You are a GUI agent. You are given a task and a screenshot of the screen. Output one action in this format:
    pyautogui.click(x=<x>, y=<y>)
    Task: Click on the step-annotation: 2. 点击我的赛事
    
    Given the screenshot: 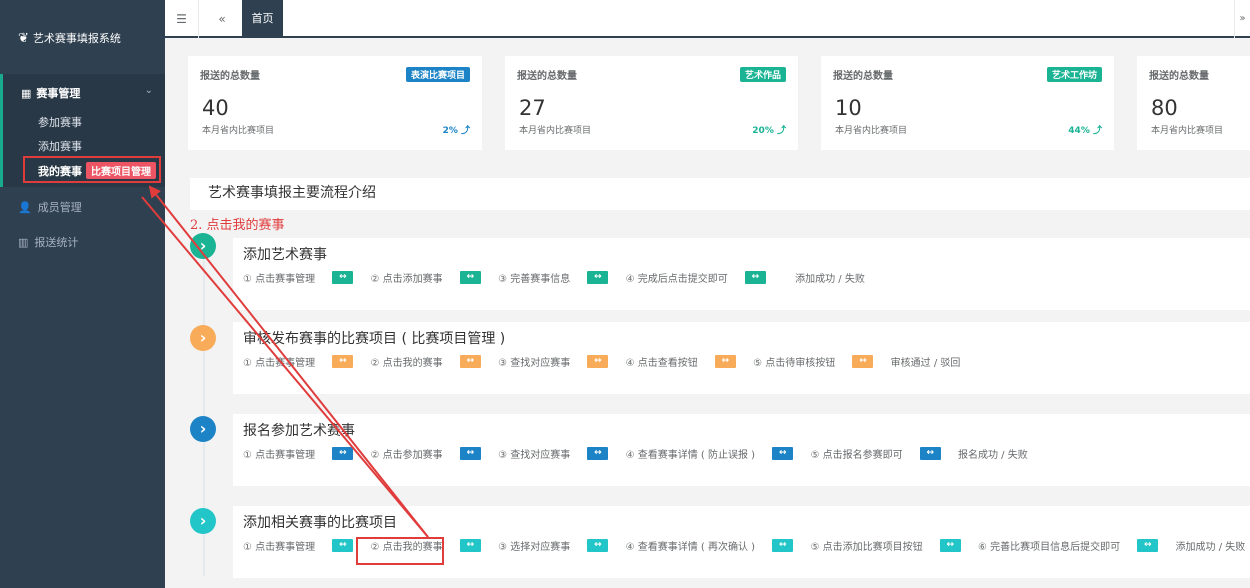 What is the action you would take?
    pyautogui.click(x=237, y=225)
    